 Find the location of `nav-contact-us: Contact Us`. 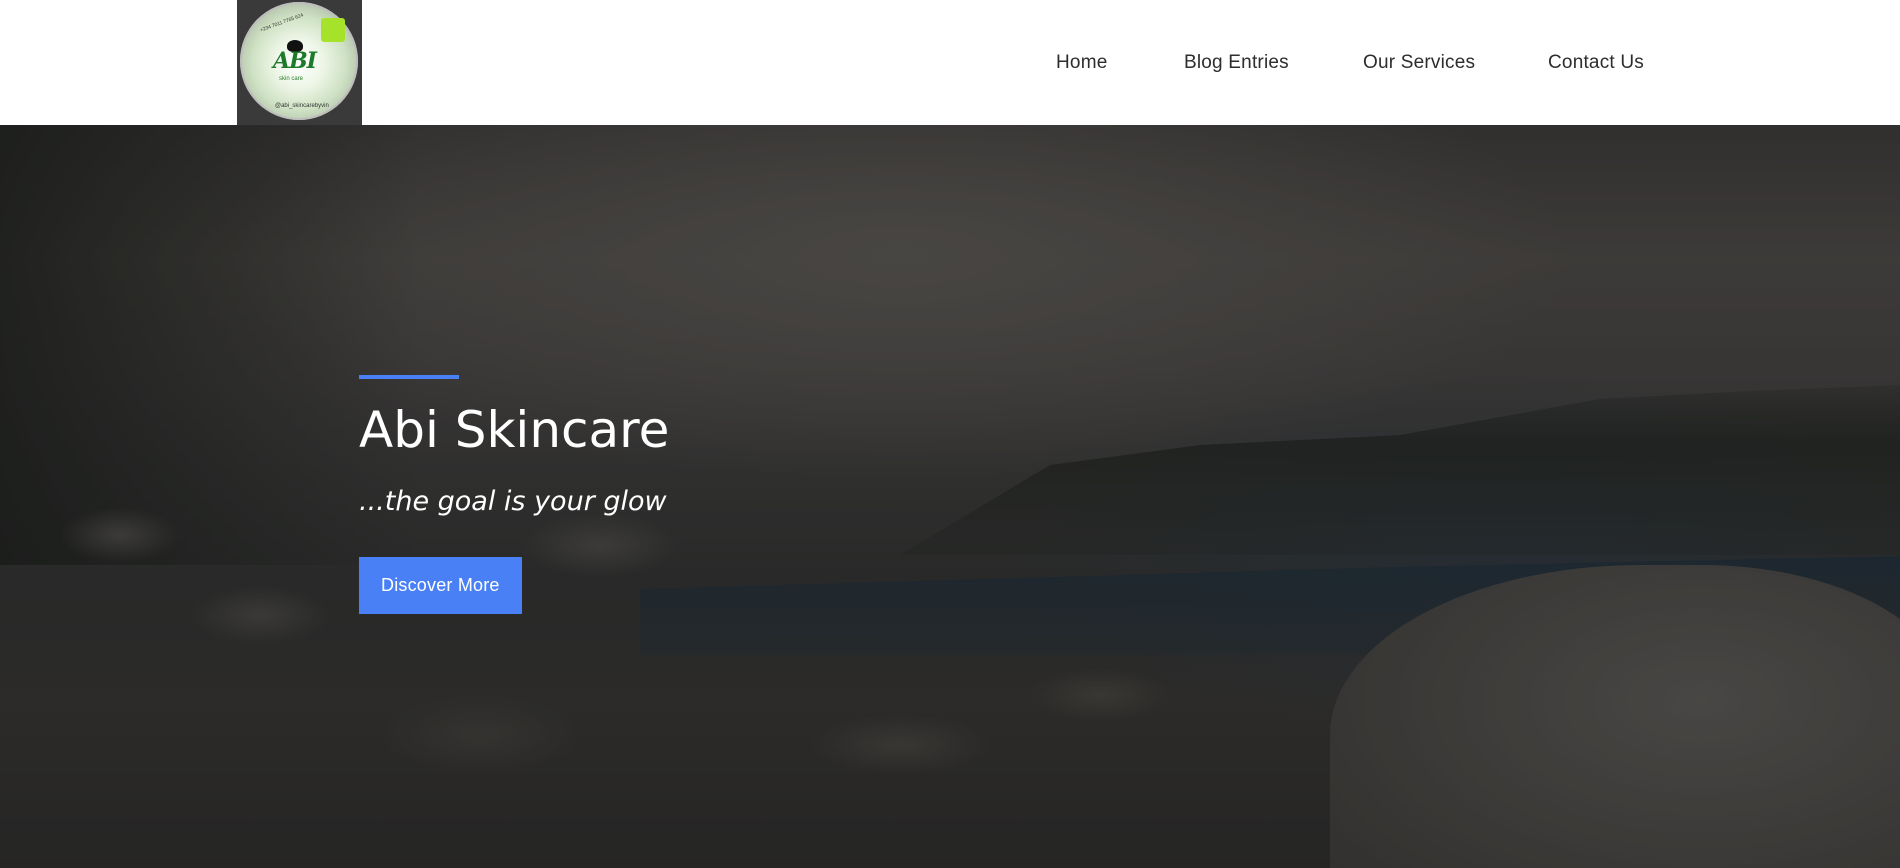

nav-contact-us: Contact Us is located at coordinates (1596, 63).